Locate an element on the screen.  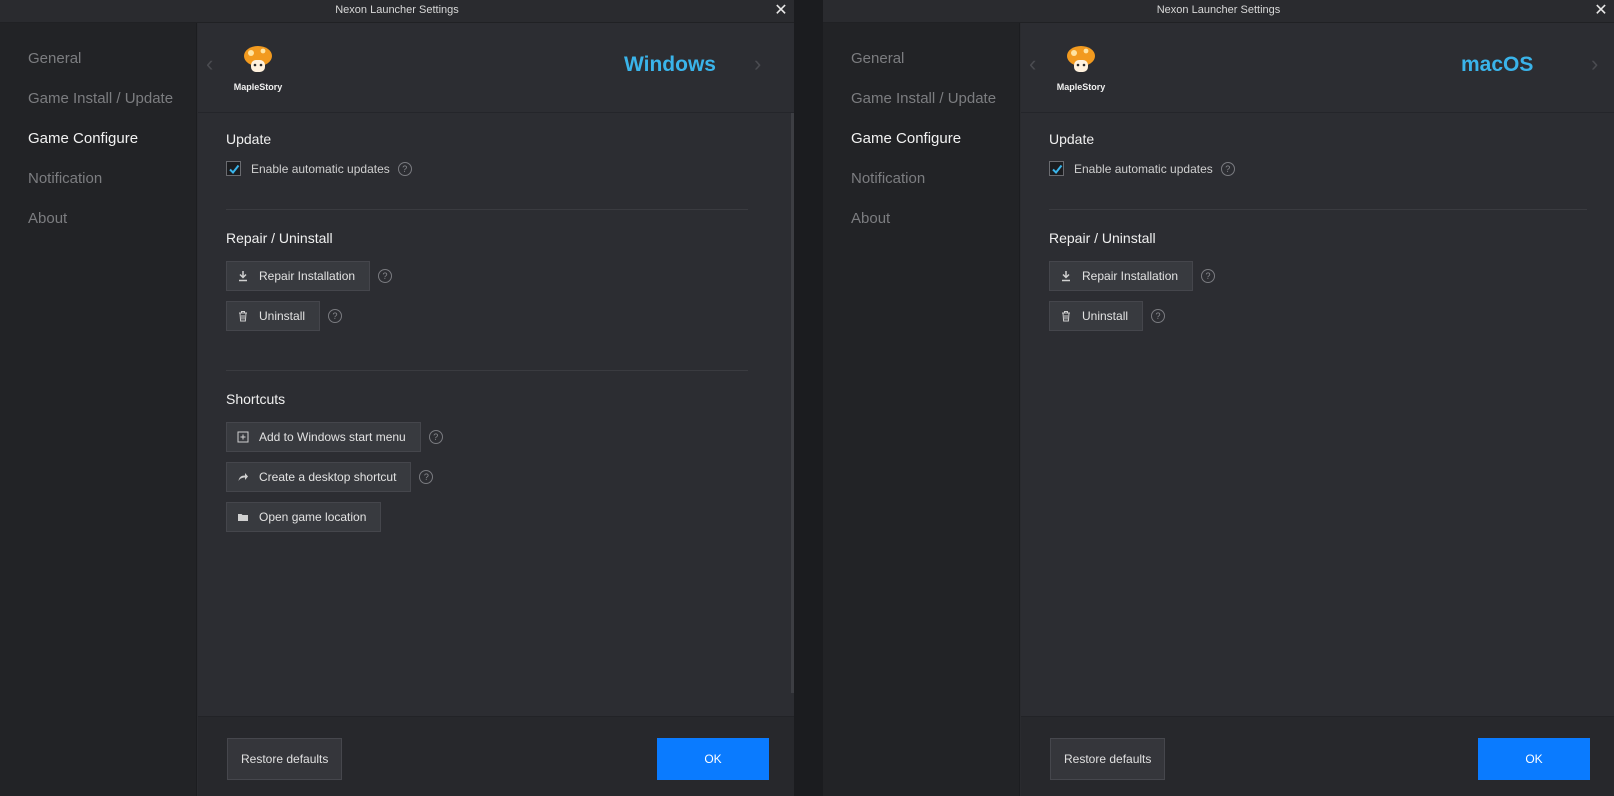
game-header: ‹ MapleStory Windows › is located at coordinates (496, 68).